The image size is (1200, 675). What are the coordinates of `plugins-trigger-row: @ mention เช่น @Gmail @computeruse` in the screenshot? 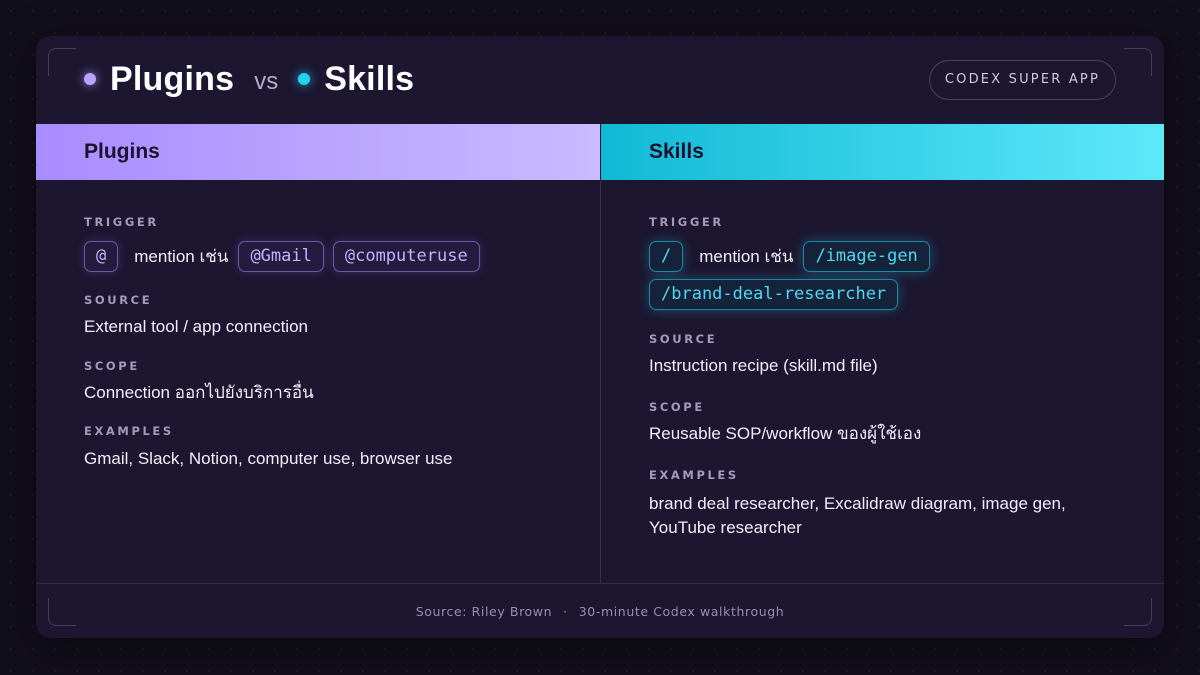 It's located at (334, 256).